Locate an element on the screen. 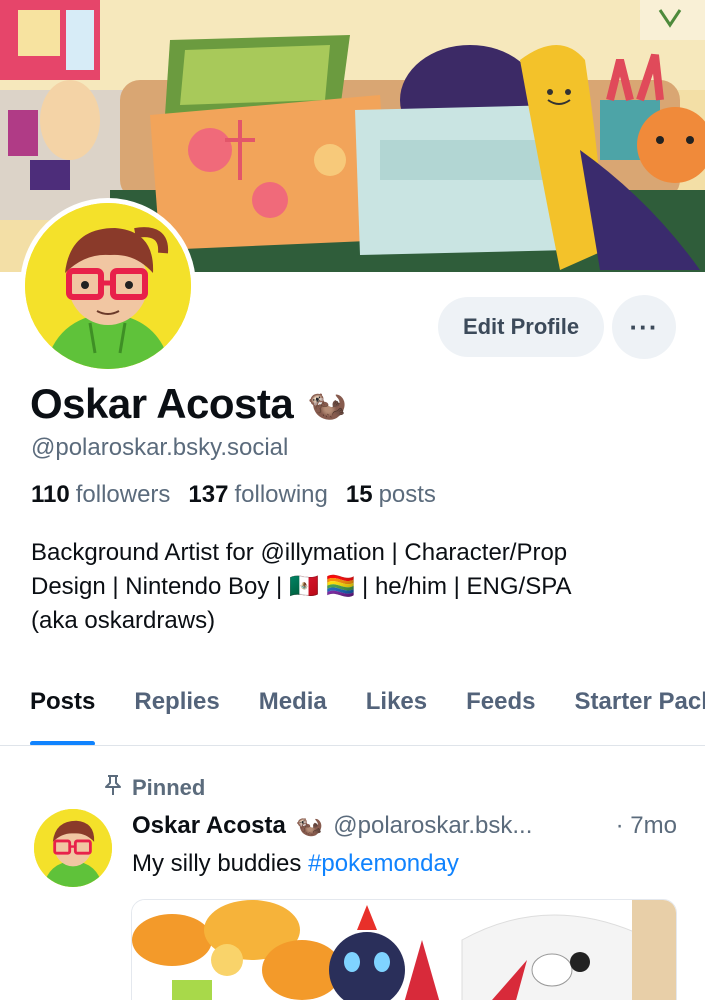  following-count: 137 is located at coordinates (208, 494).